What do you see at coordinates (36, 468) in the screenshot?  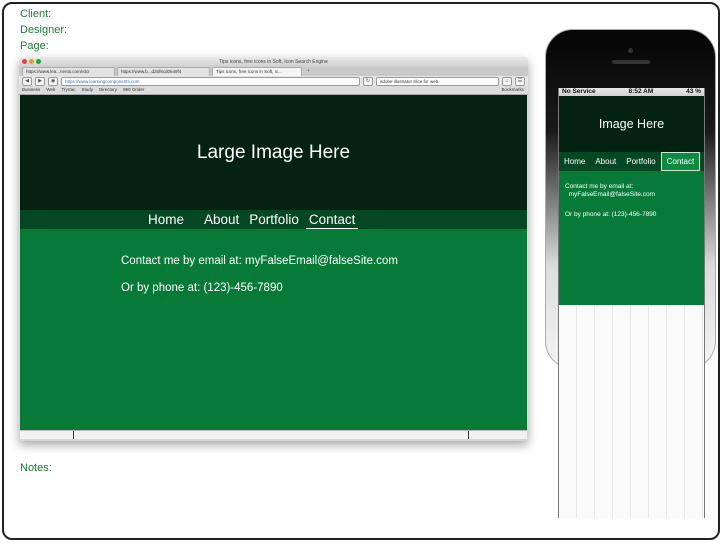 I see `notes-label: Notes:` at bounding box center [36, 468].